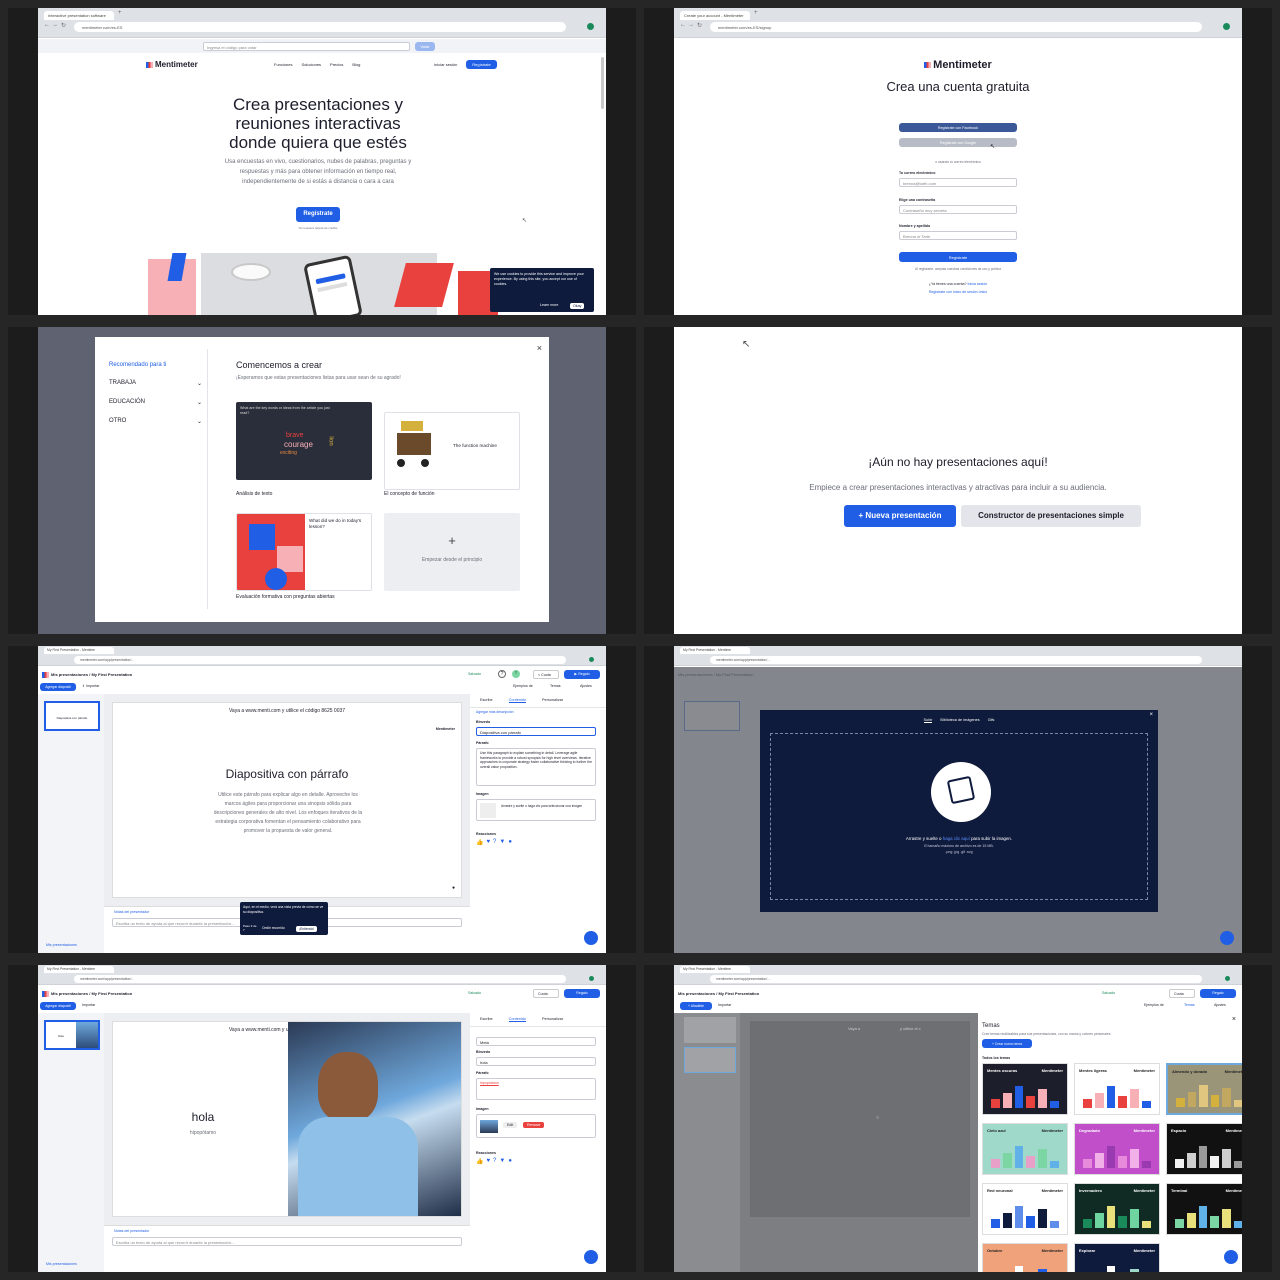 Image resolution: width=1280 pixels, height=1280 pixels. Describe the element at coordinates (90, 686) in the screenshot. I see `import-button: ⇪ Importar` at that location.